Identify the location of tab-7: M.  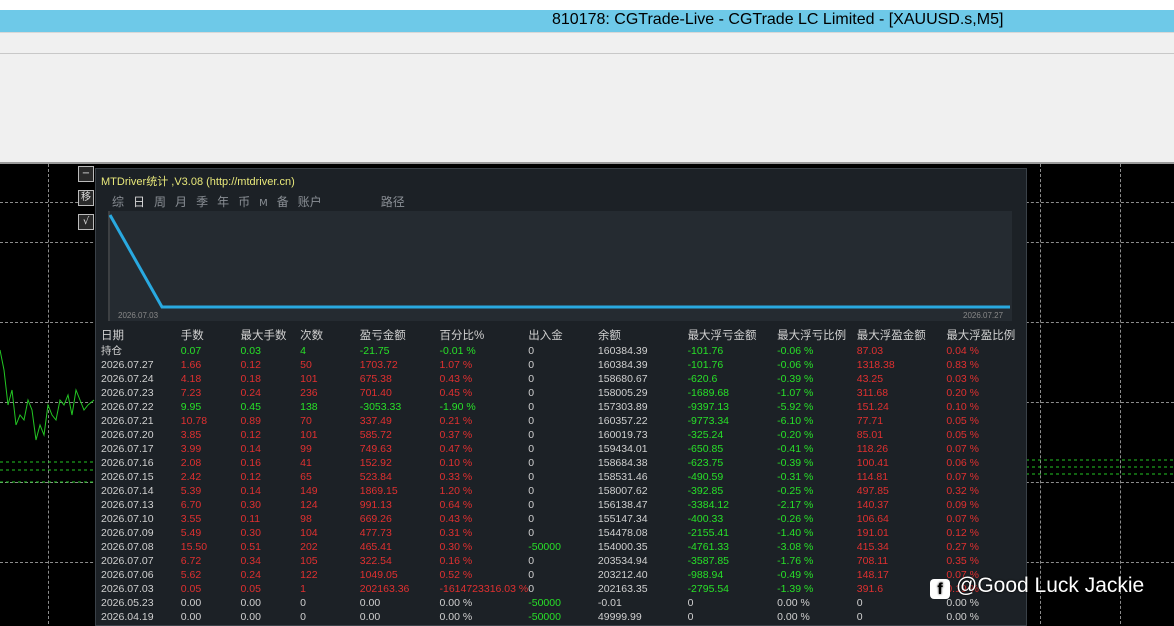
(263, 203).